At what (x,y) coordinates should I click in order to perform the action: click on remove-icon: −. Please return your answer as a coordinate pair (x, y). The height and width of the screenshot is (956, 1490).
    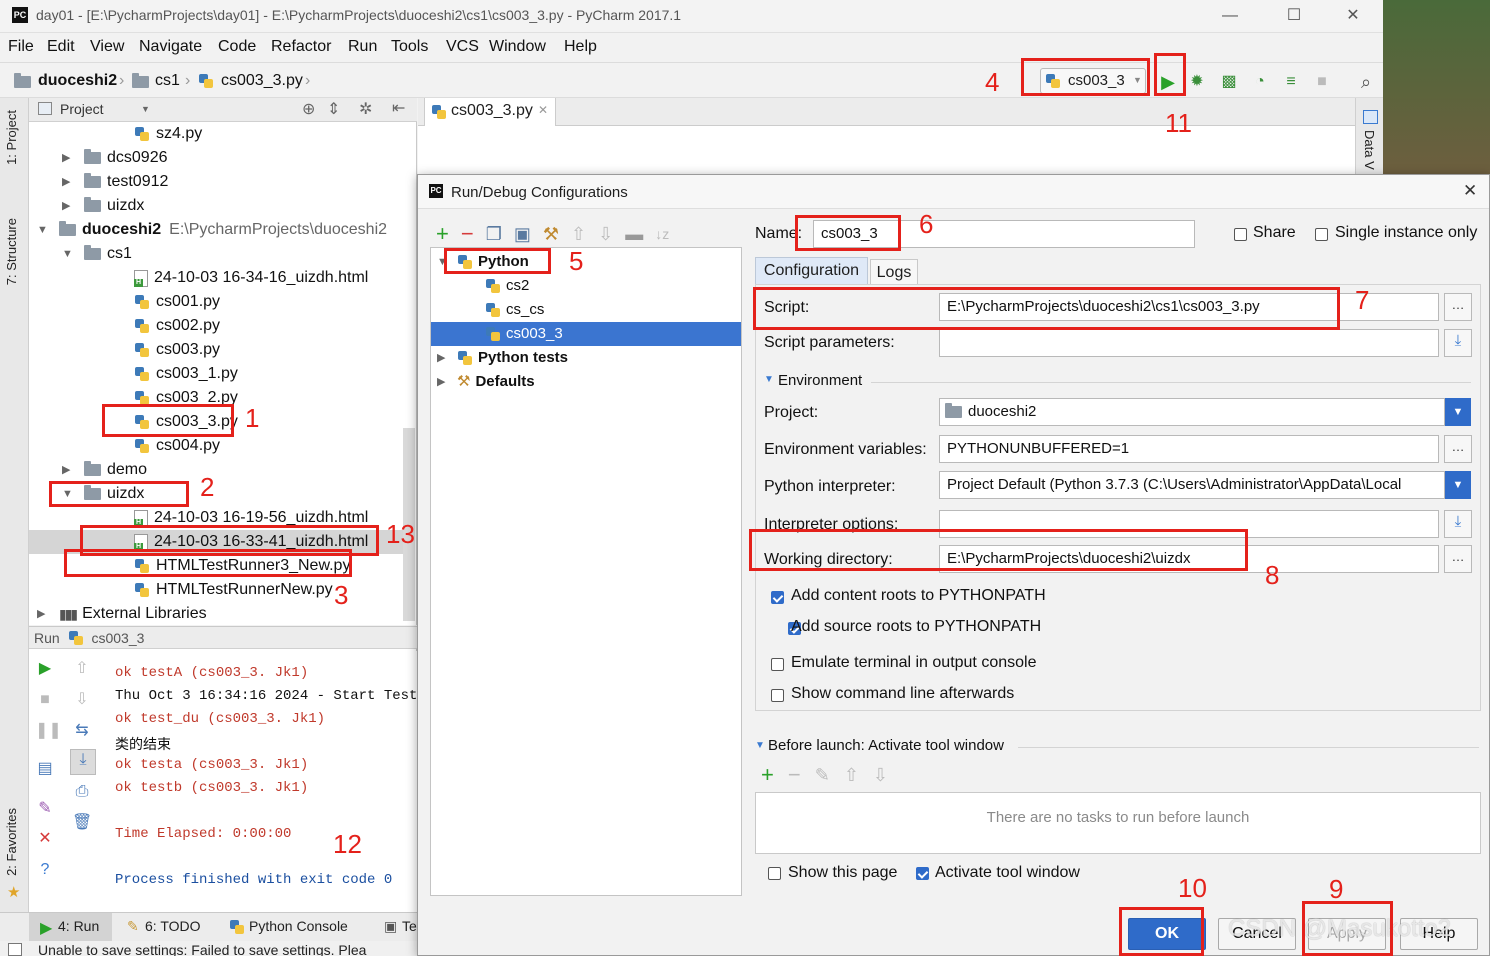
    Looking at the image, I should click on (794, 775).